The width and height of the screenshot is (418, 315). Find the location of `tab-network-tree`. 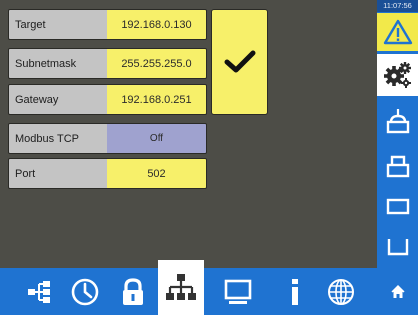

tab-network-tree is located at coordinates (39, 291).